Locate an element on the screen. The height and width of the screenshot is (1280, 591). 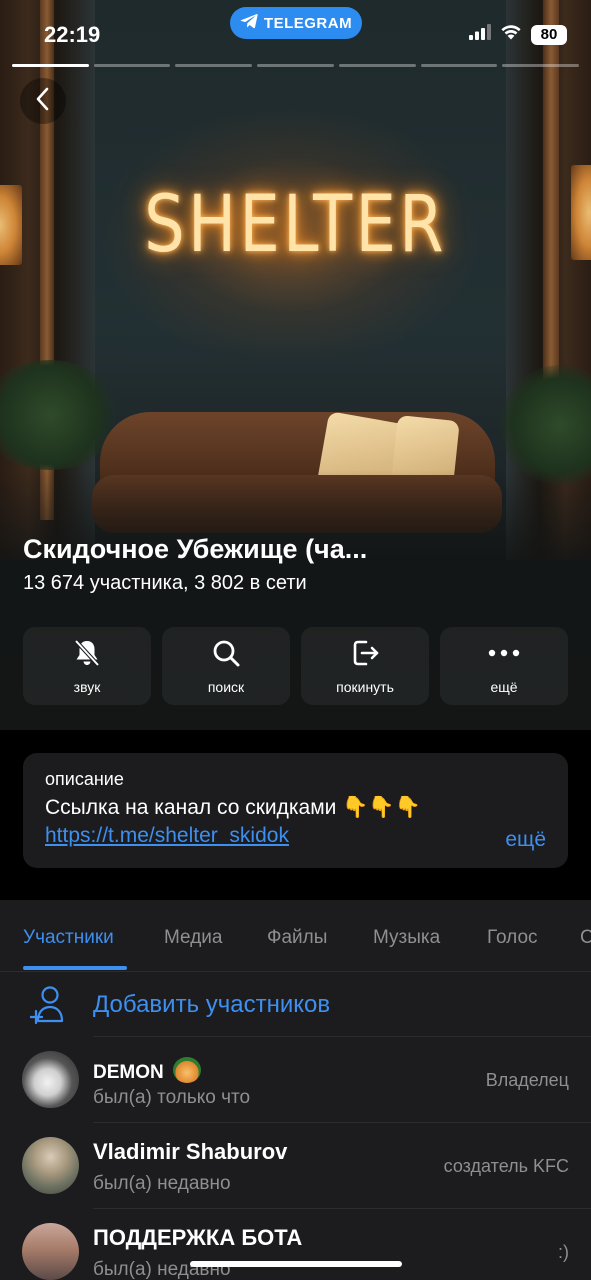
member-role: :) is located at coordinates (563, 1252).